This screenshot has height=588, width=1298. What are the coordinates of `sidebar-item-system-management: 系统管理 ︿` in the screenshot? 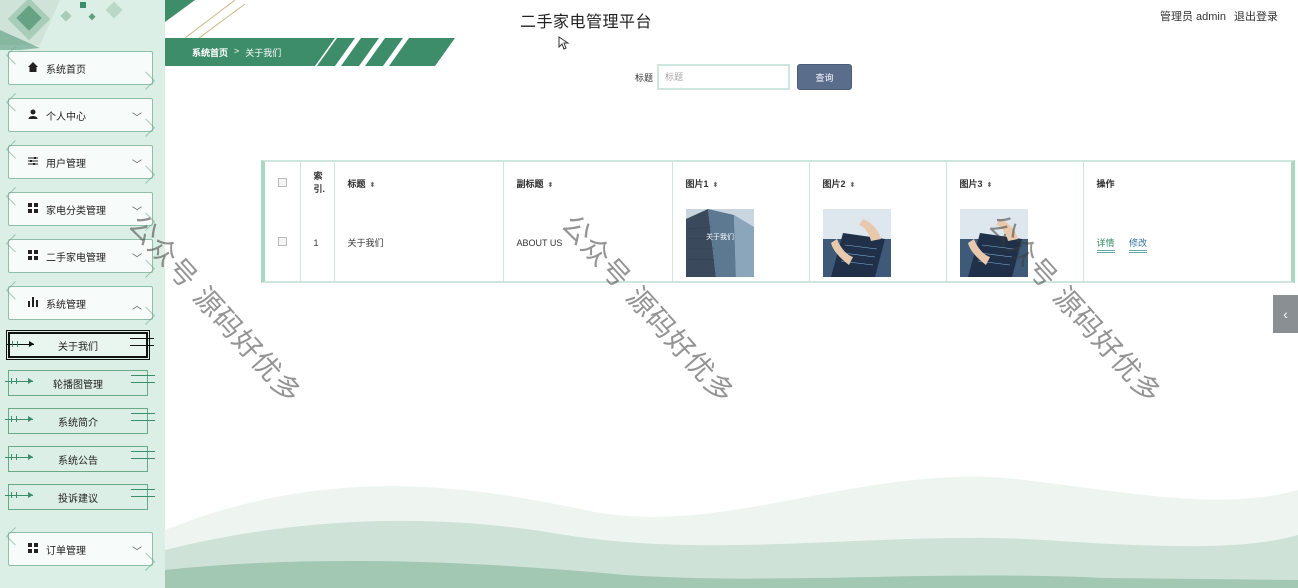 It's located at (80, 303).